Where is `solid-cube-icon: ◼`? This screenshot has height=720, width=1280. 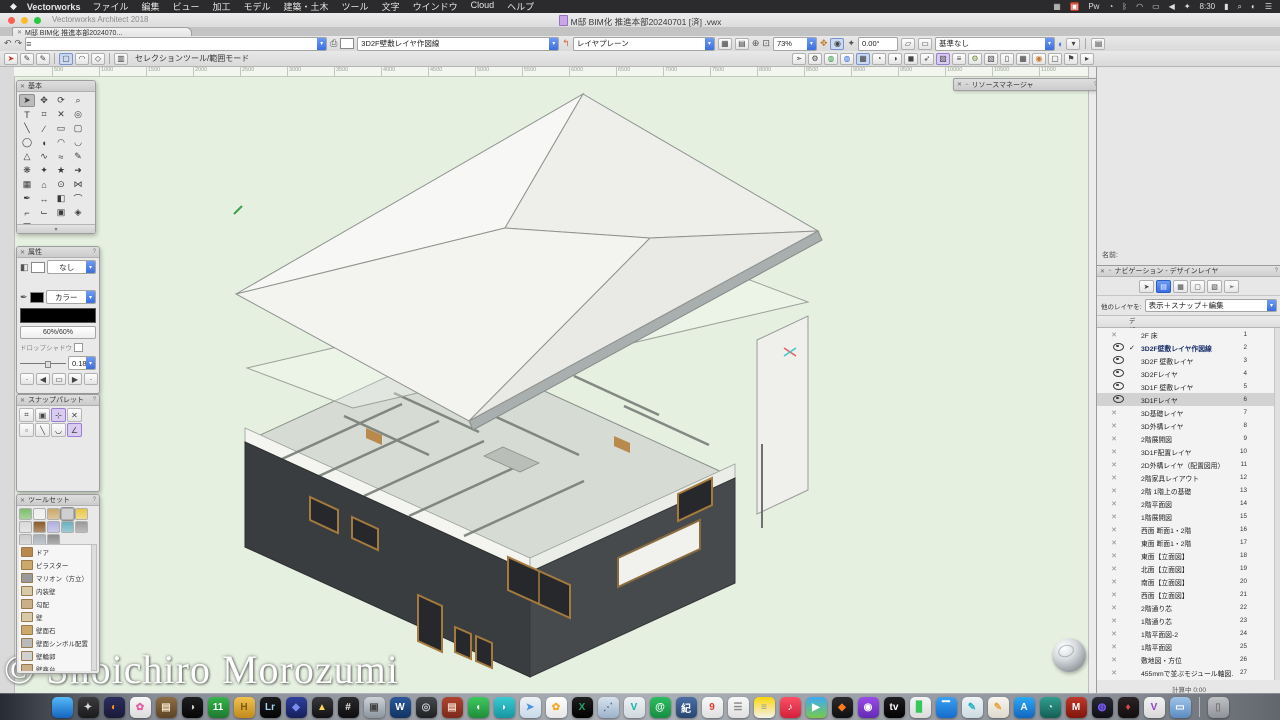
solid-cube-icon: ◼ is located at coordinates (911, 58).